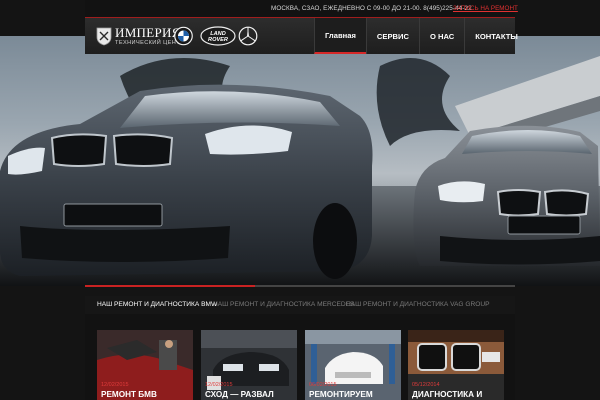 The height and width of the screenshot is (400, 600). What do you see at coordinates (426, 385) in the screenshot?
I see `card-date: 05/12/2014` at bounding box center [426, 385].